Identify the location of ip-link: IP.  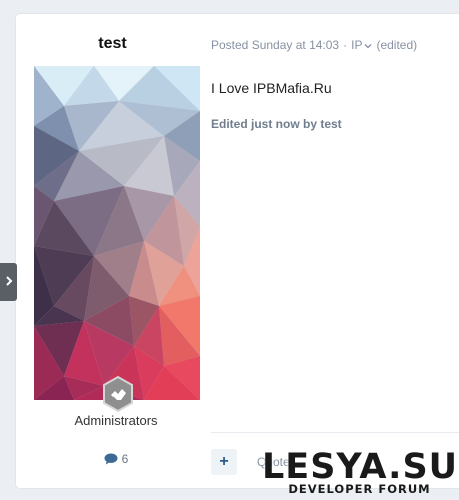
(356, 45).